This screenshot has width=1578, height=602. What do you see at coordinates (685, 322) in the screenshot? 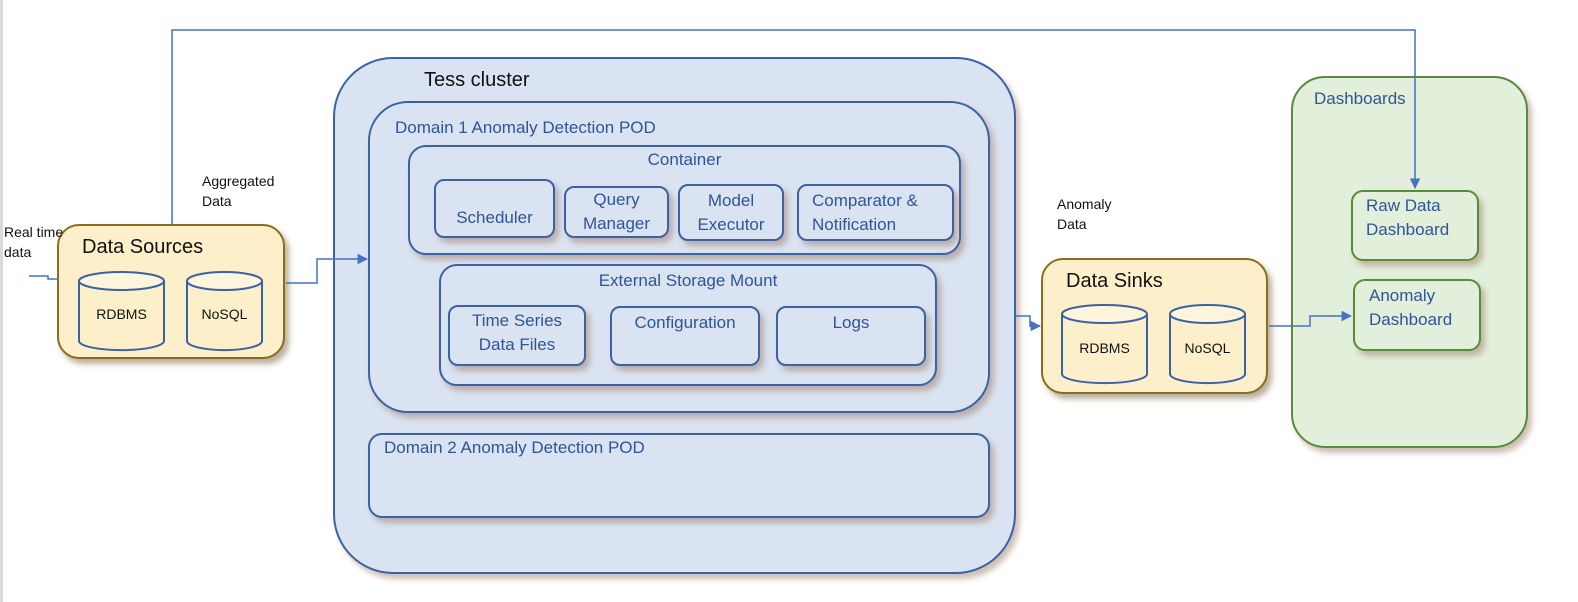
I see `configuration-label: Configuration` at bounding box center [685, 322].